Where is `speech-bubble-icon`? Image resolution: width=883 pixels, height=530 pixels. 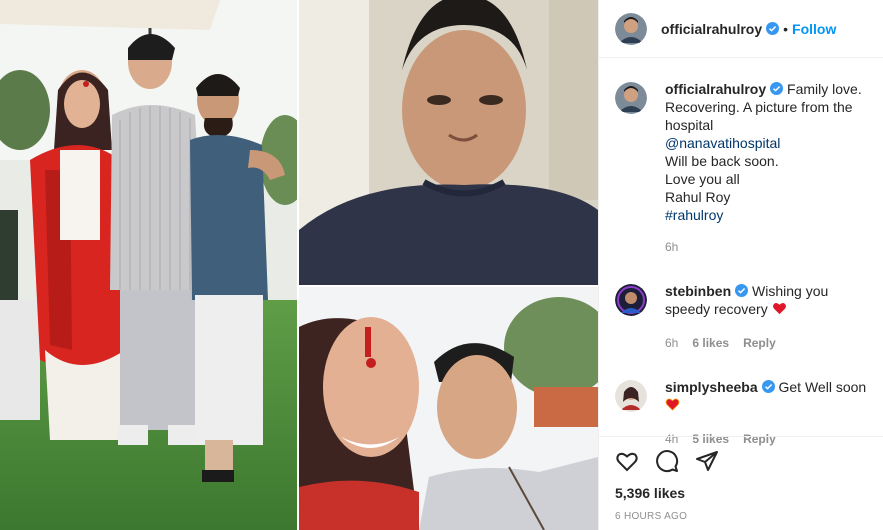 speech-bubble-icon is located at coordinates (667, 465).